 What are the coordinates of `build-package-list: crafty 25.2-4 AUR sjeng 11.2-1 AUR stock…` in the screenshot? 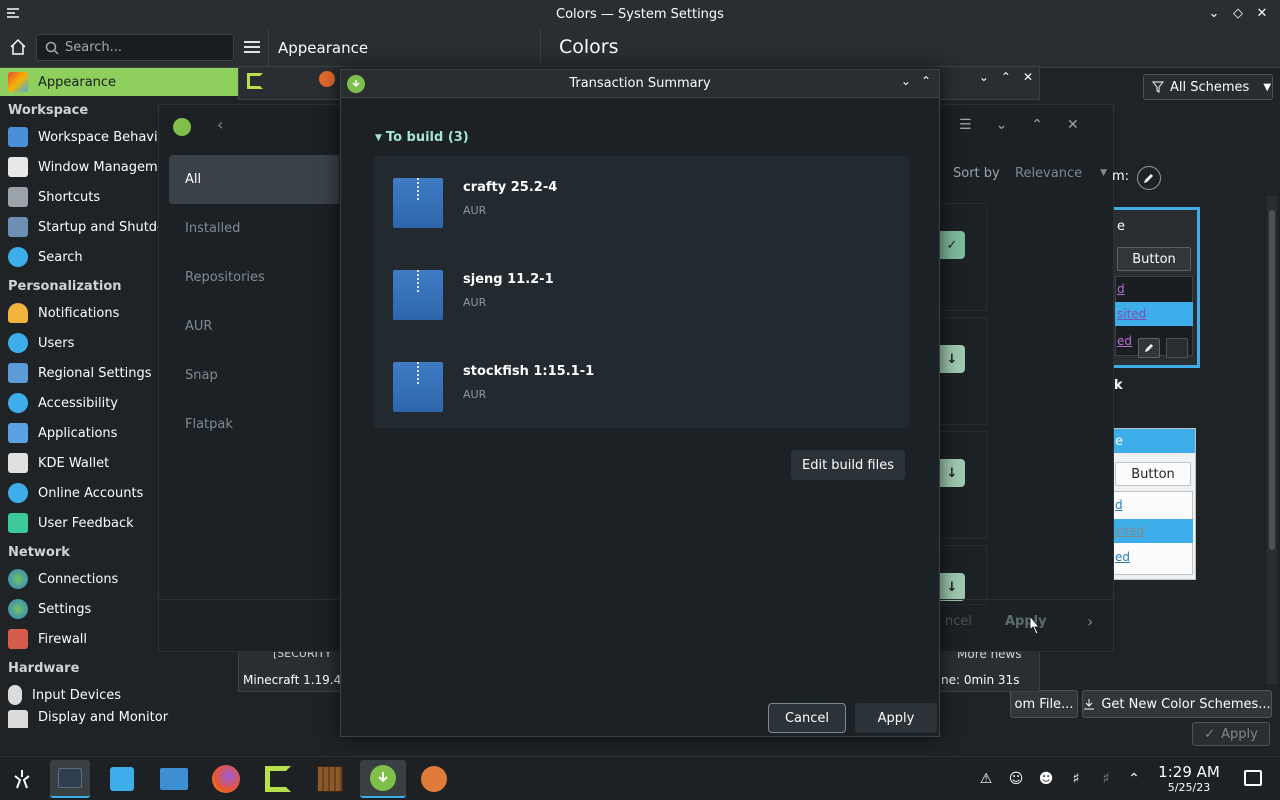 It's located at (641, 292).